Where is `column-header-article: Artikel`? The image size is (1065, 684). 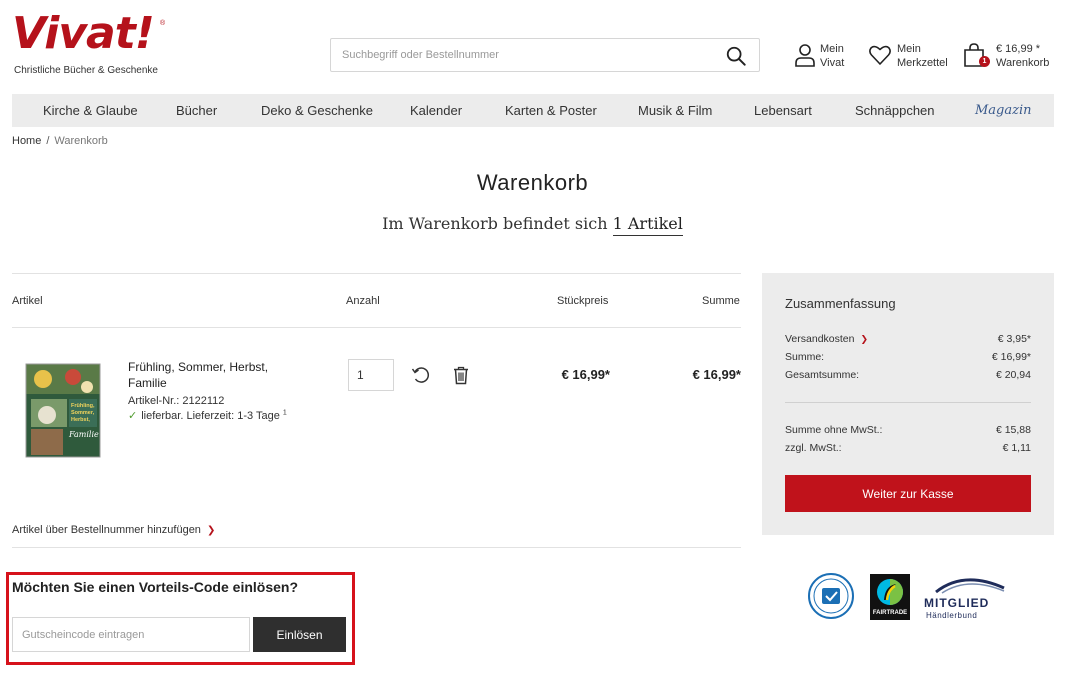
column-header-article: Artikel is located at coordinates (27, 301).